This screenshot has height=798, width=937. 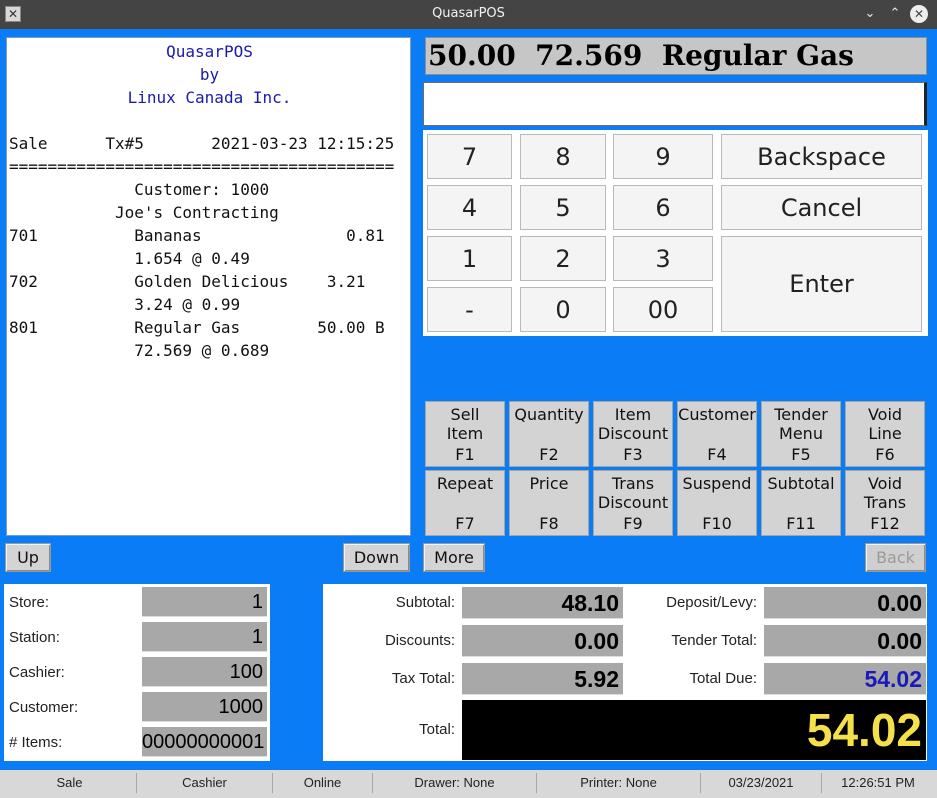 What do you see at coordinates (70, 783) in the screenshot?
I see `status-mode: Sale` at bounding box center [70, 783].